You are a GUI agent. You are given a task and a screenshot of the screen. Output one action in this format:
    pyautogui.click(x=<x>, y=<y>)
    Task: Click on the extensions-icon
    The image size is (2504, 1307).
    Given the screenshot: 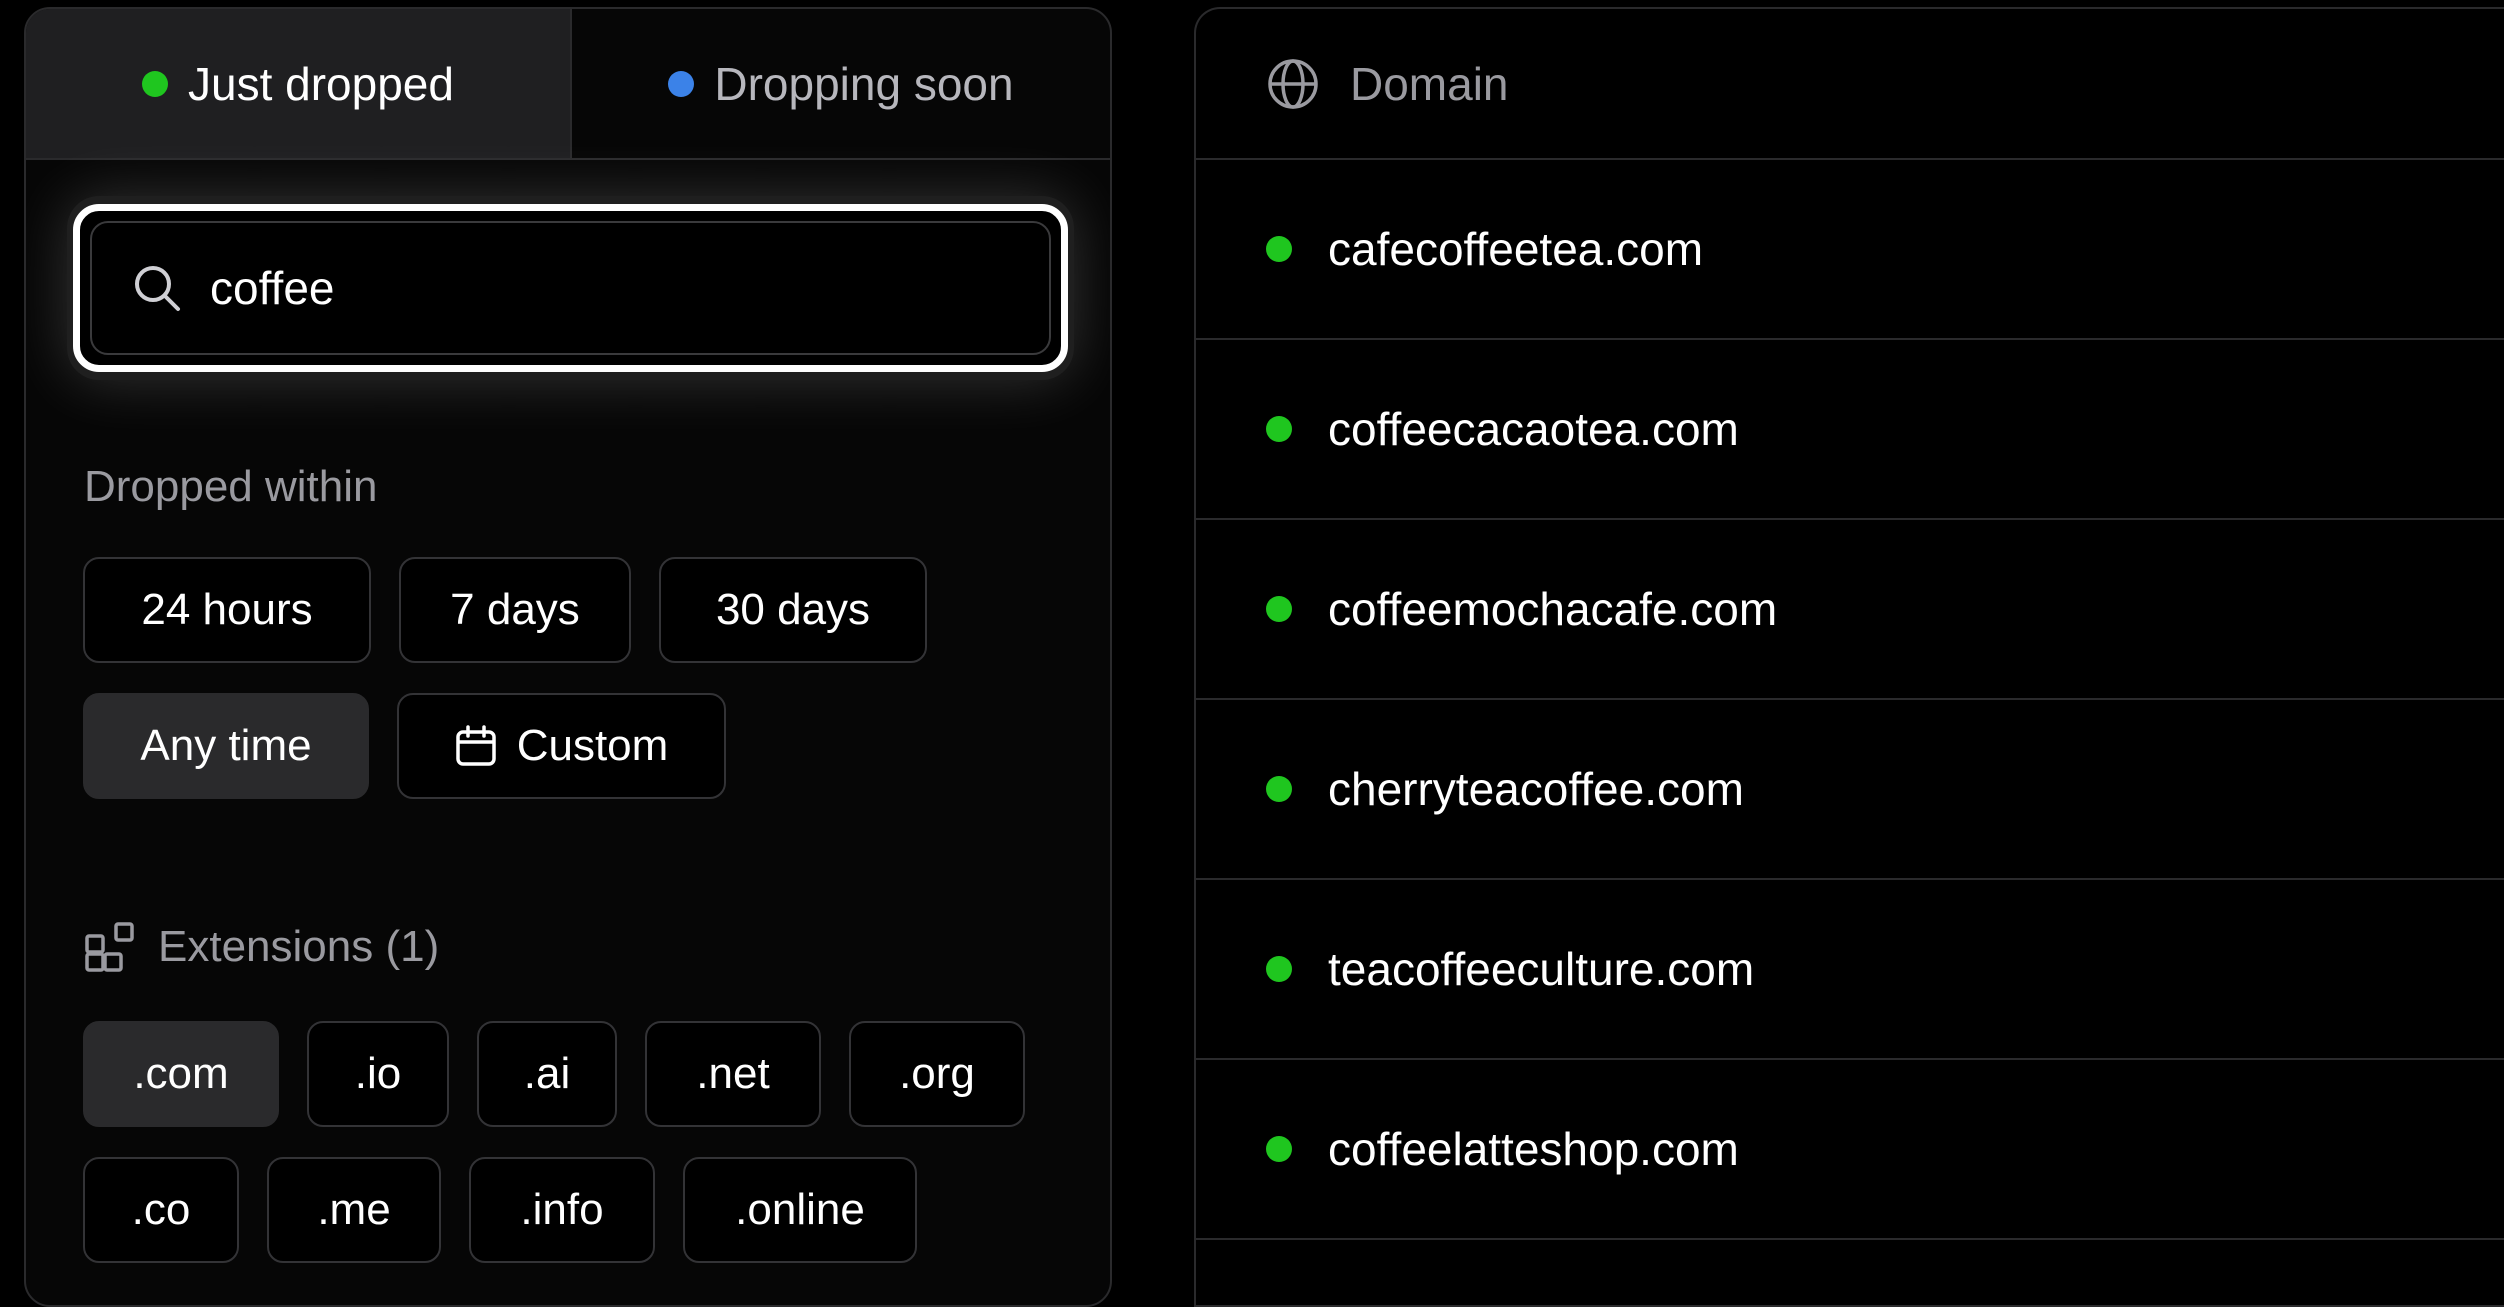 What is the action you would take?
    pyautogui.click(x=109, y=947)
    